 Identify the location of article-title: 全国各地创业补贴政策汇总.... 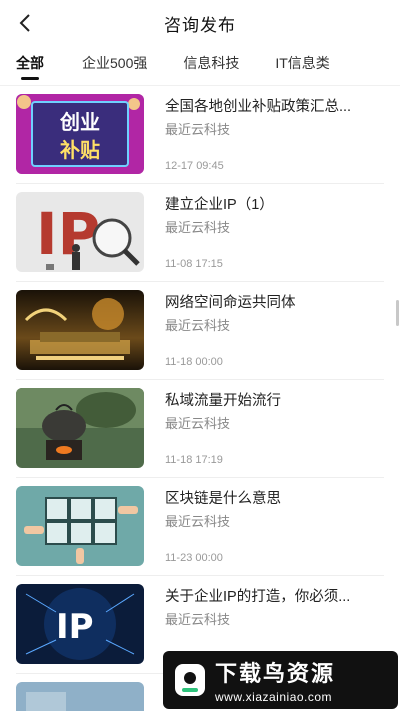
(258, 107).